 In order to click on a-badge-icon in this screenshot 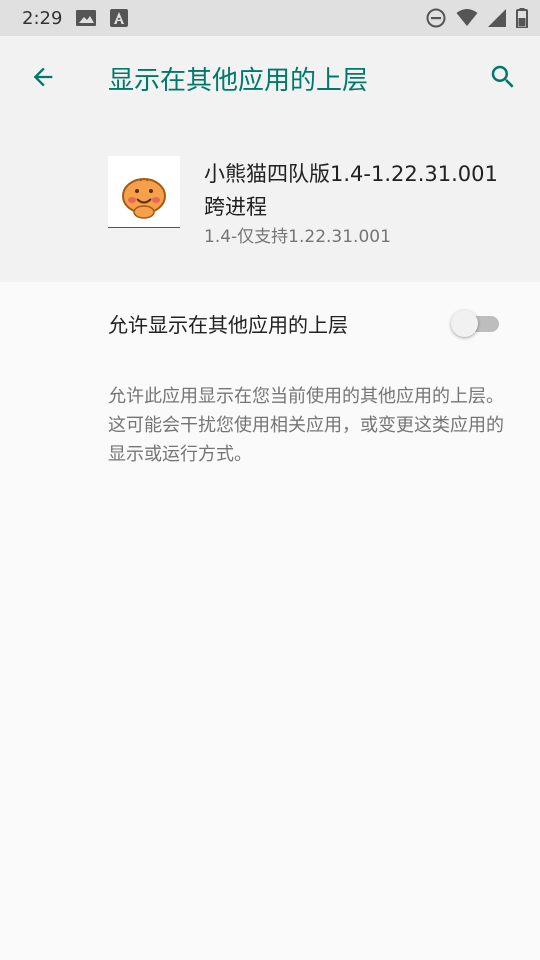, I will do `click(119, 18)`.